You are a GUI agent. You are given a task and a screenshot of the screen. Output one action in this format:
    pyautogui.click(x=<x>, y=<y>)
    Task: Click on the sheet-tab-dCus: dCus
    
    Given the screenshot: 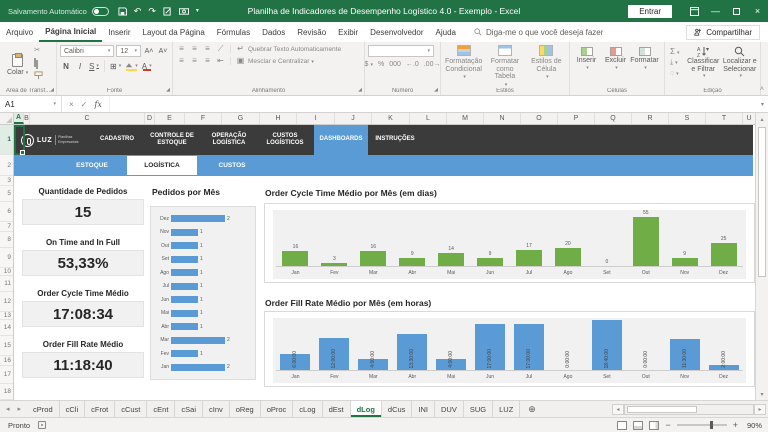 What is the action you would take?
    pyautogui.click(x=397, y=409)
    